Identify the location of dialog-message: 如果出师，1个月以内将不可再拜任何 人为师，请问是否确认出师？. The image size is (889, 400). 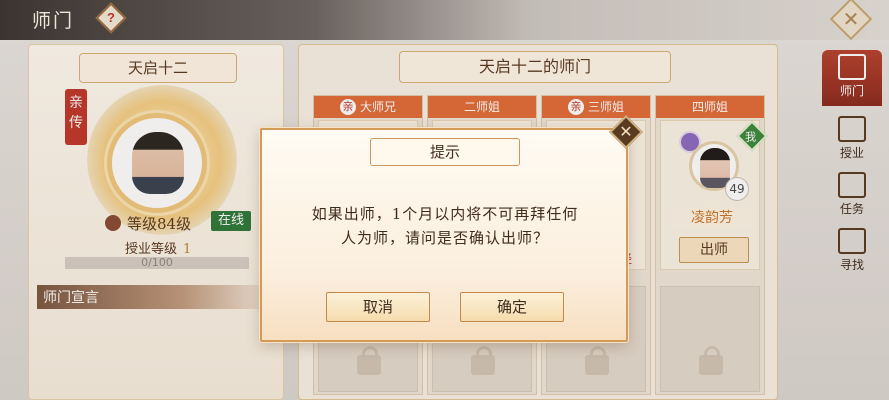
(445, 226).